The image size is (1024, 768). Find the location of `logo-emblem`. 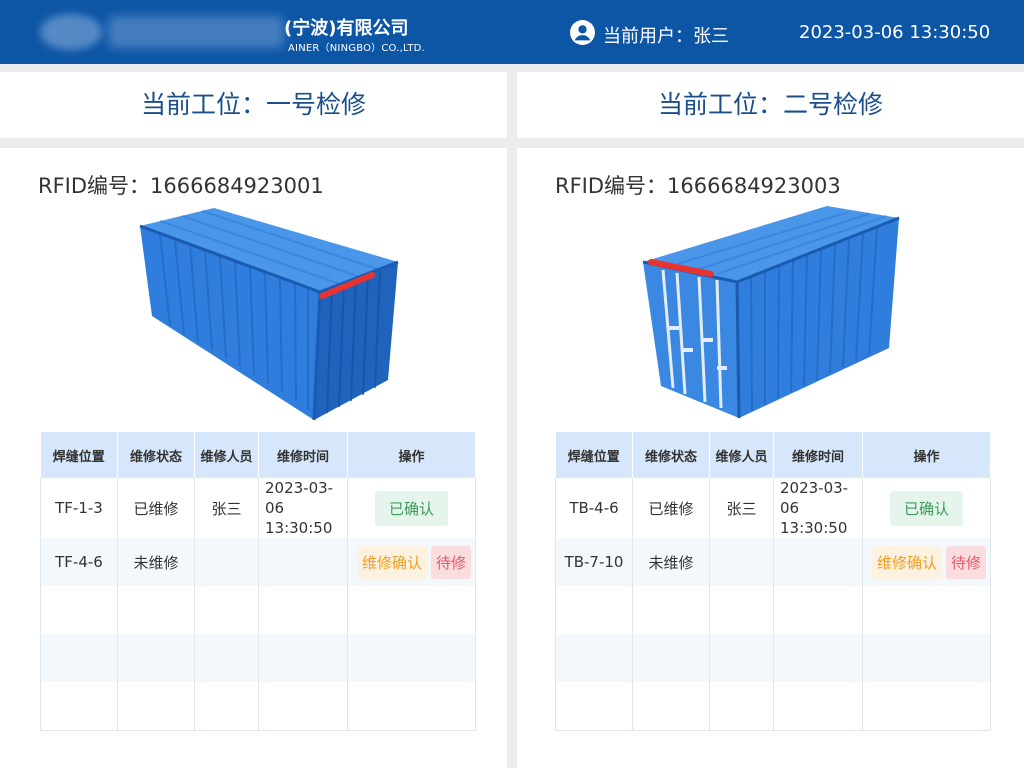

logo-emblem is located at coordinates (71, 32).